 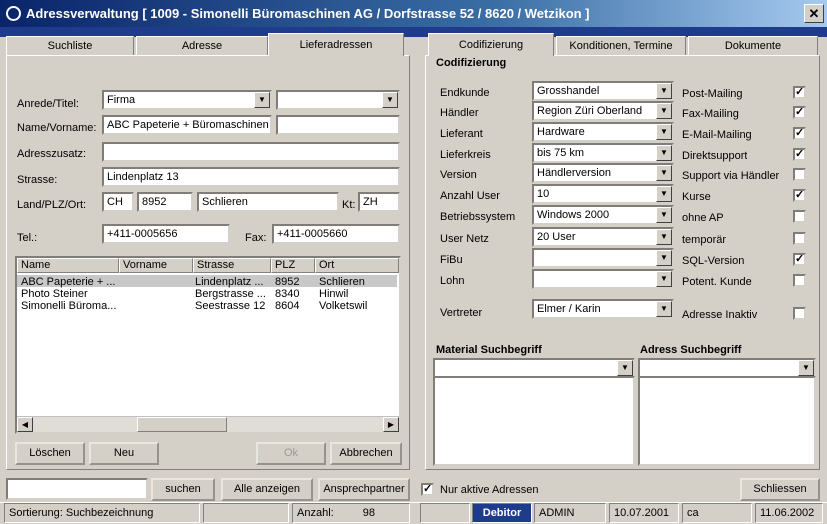 What do you see at coordinates (603, 194) in the screenshot?
I see `codif-select: 10 ▼` at bounding box center [603, 194].